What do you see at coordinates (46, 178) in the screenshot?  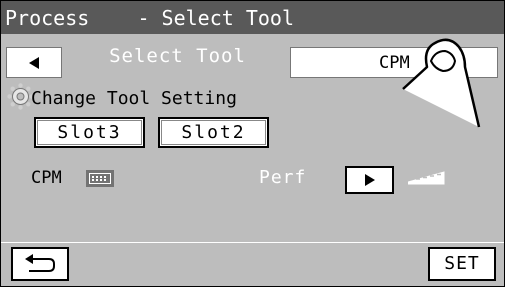 I see `cpm-label: CPM` at bounding box center [46, 178].